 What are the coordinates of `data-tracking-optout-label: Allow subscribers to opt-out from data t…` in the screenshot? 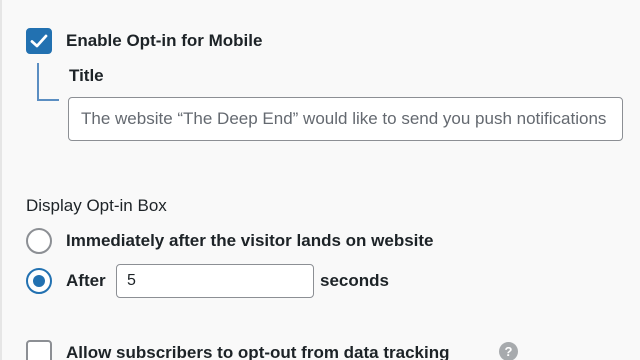 It's located at (257, 351).